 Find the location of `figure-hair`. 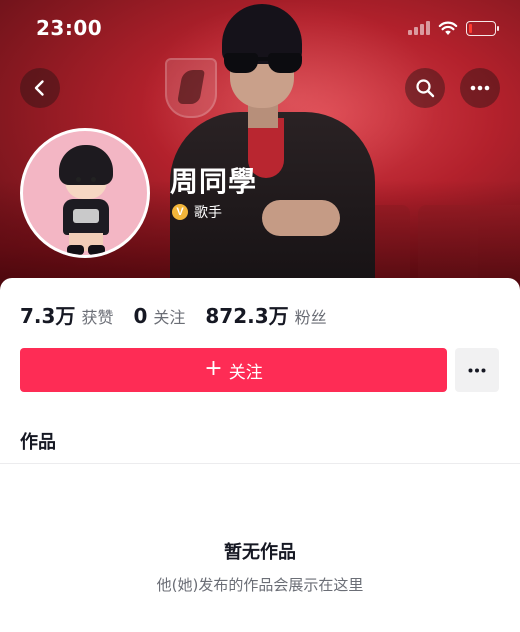

figure-hair is located at coordinates (86, 165).